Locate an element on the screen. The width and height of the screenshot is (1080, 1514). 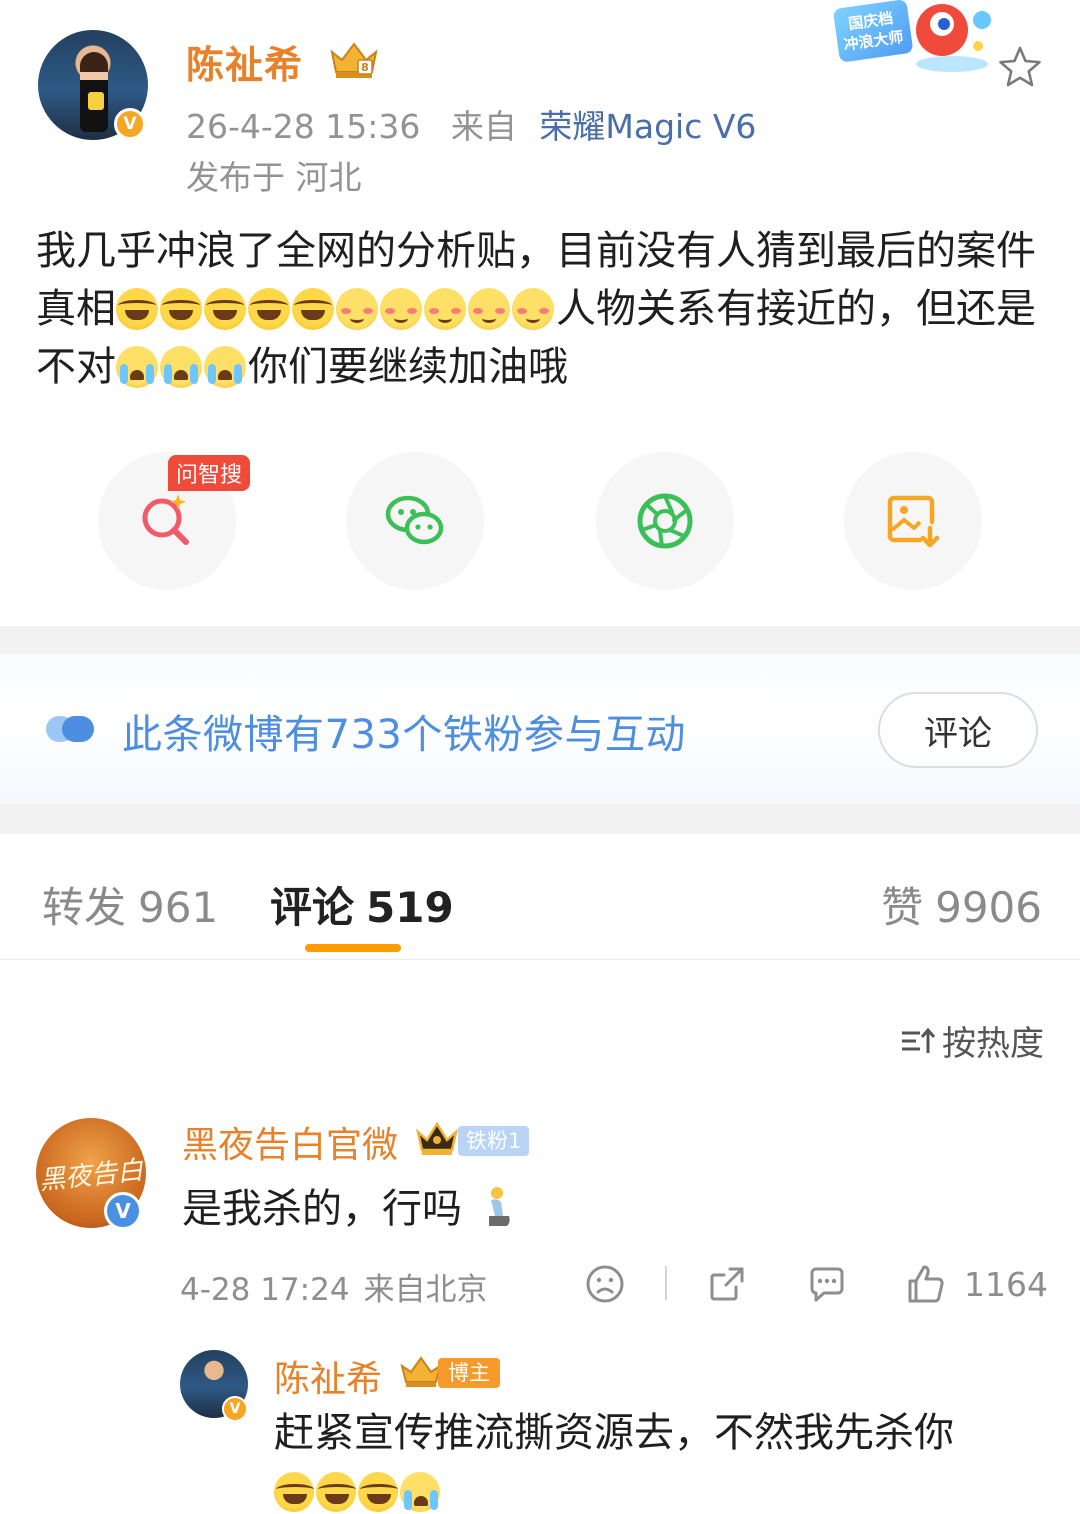
post-date: 26-4-28 15:36 is located at coordinates (303, 126).